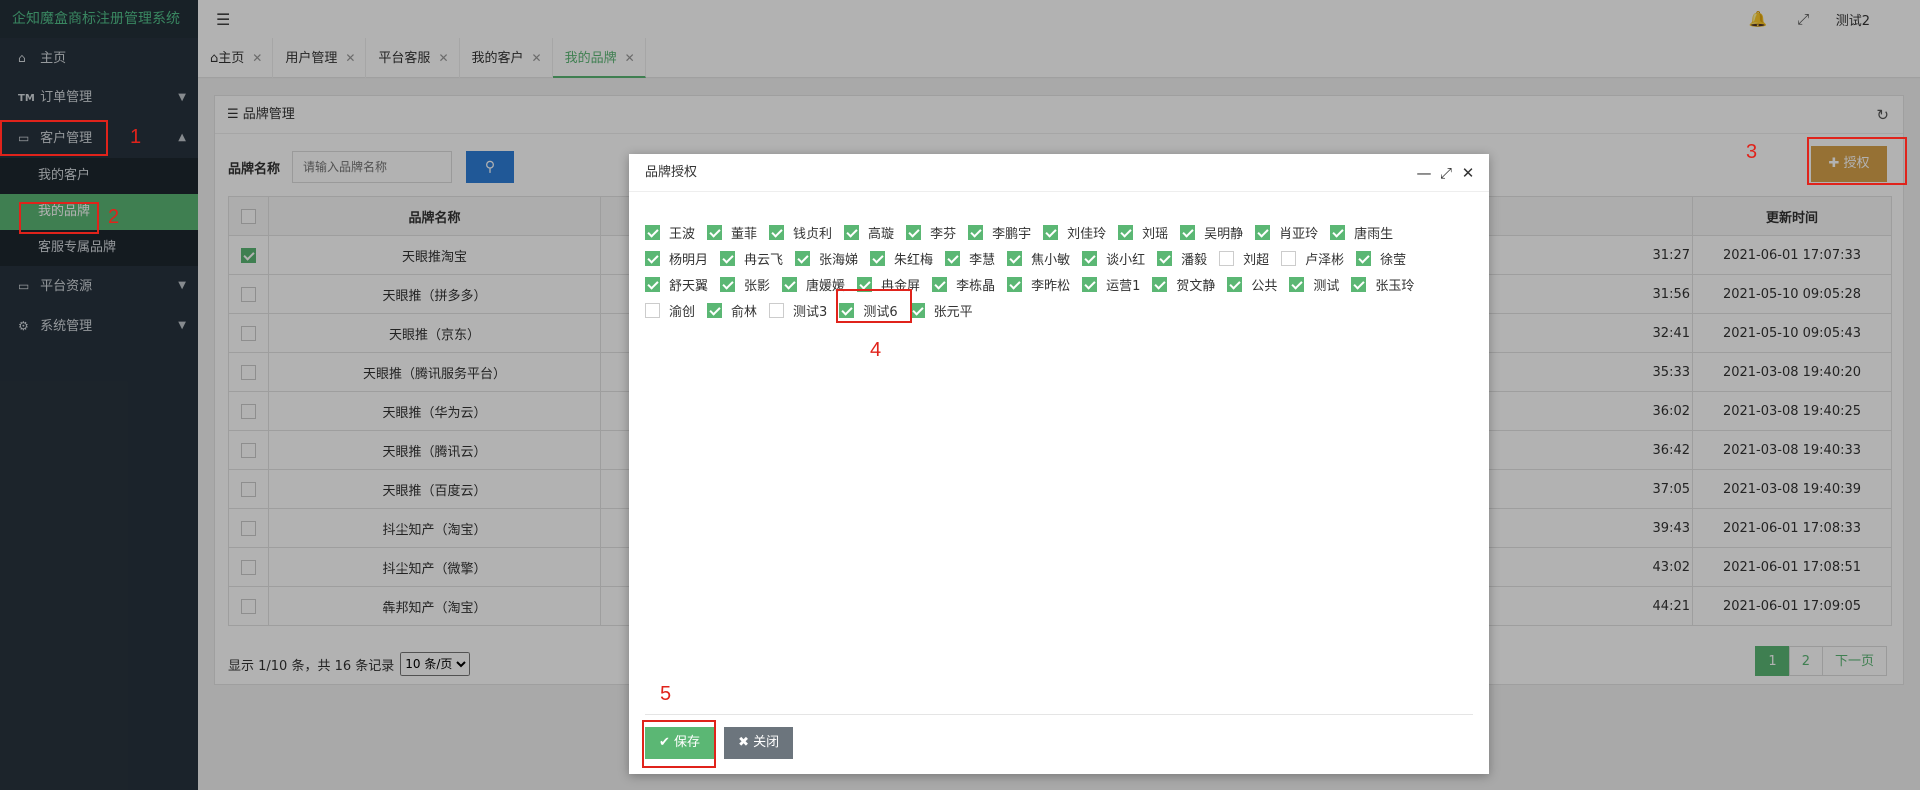 This screenshot has height=790, width=1920. What do you see at coordinates (1395, 286) in the screenshot?
I see `user-name-label: 张玉玲` at bounding box center [1395, 286].